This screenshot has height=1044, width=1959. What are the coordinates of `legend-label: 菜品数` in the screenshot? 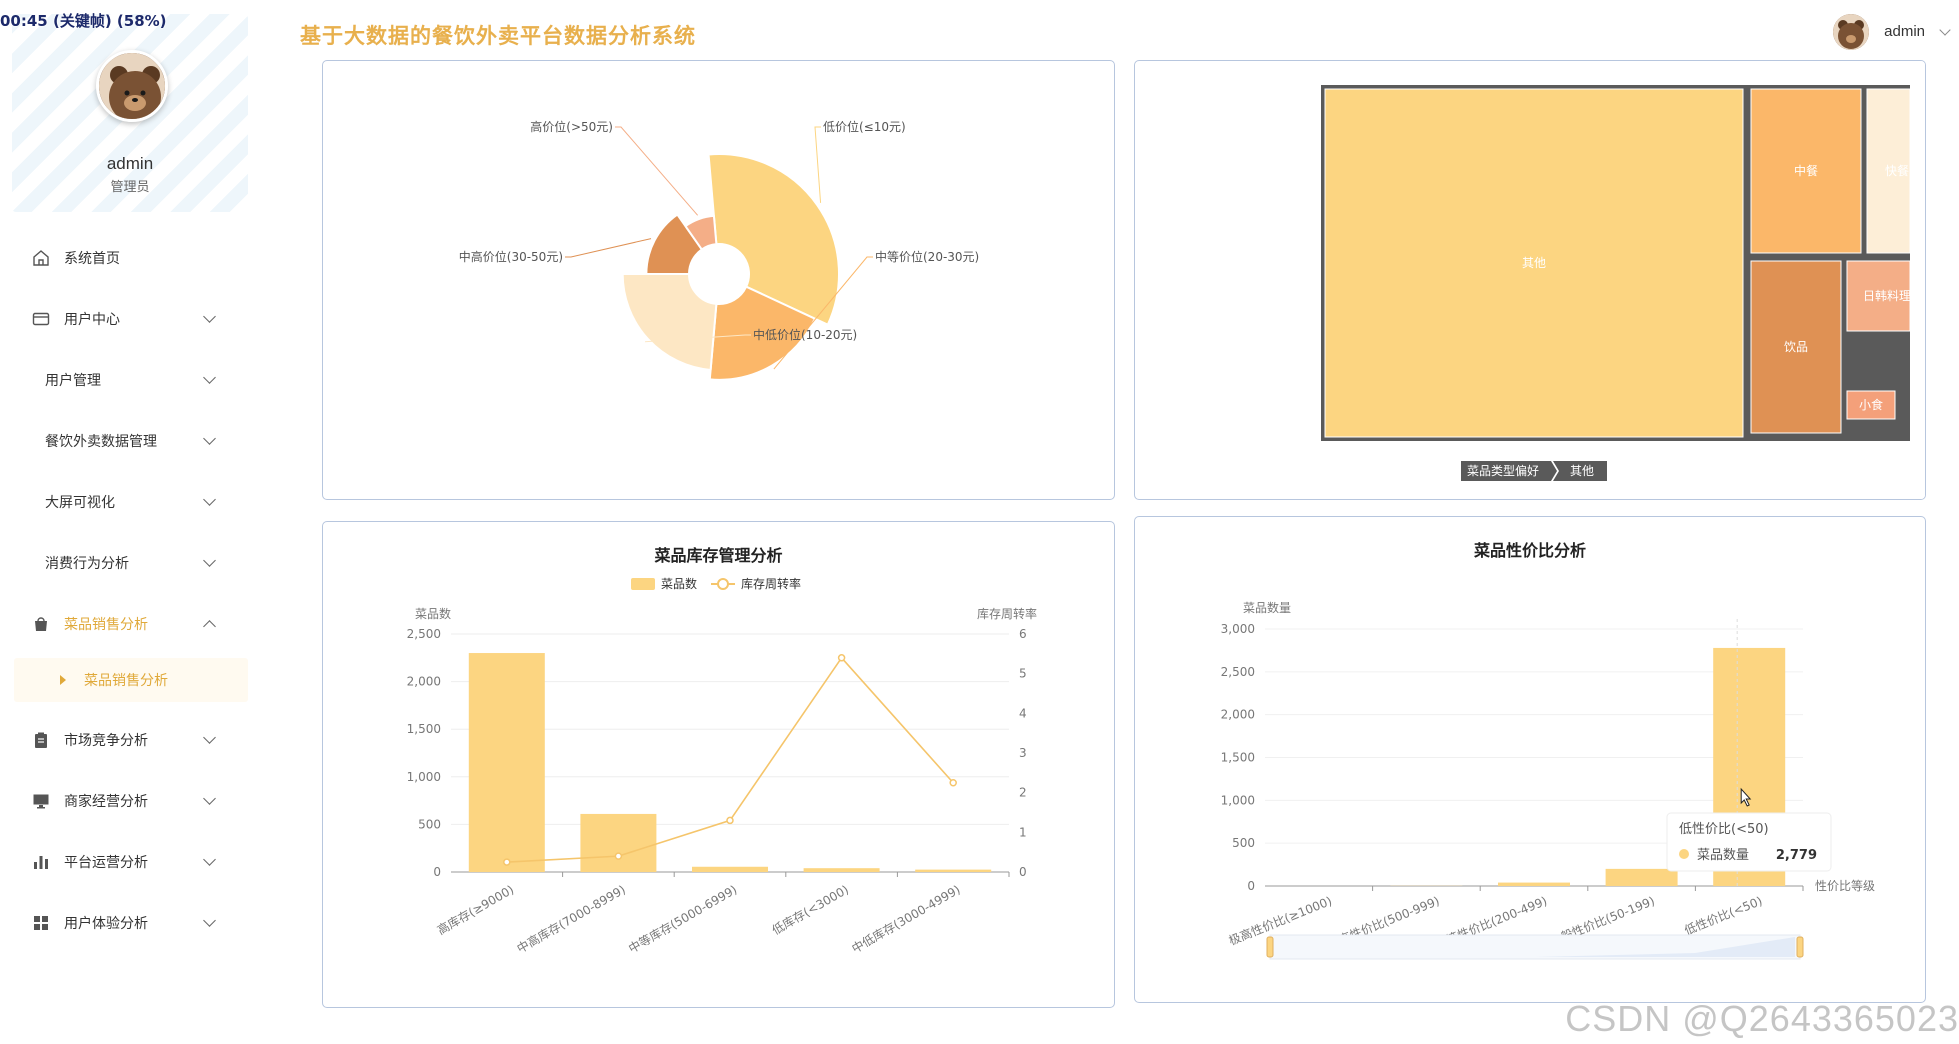 It's located at (679, 583).